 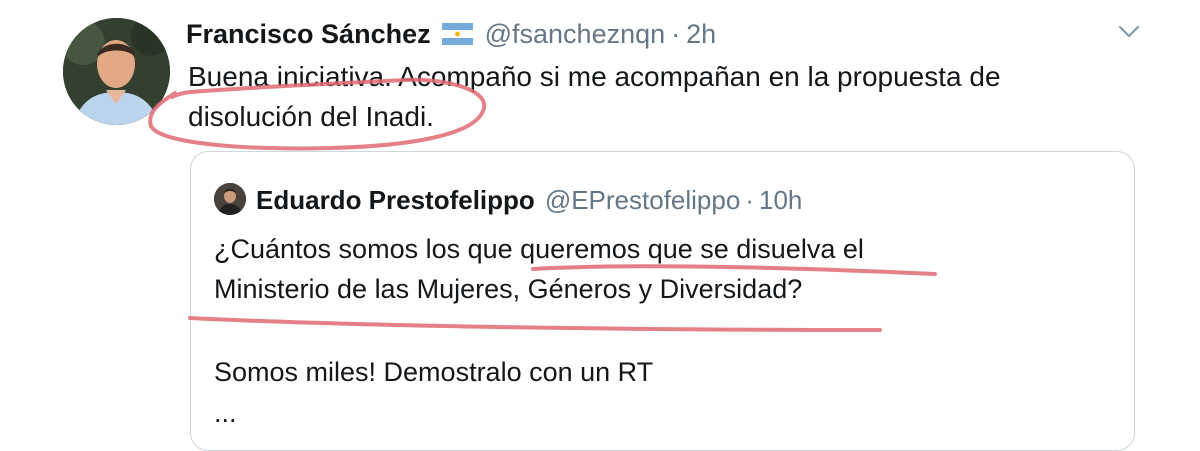 I want to click on tweet-time: 2h, so click(x=701, y=34).